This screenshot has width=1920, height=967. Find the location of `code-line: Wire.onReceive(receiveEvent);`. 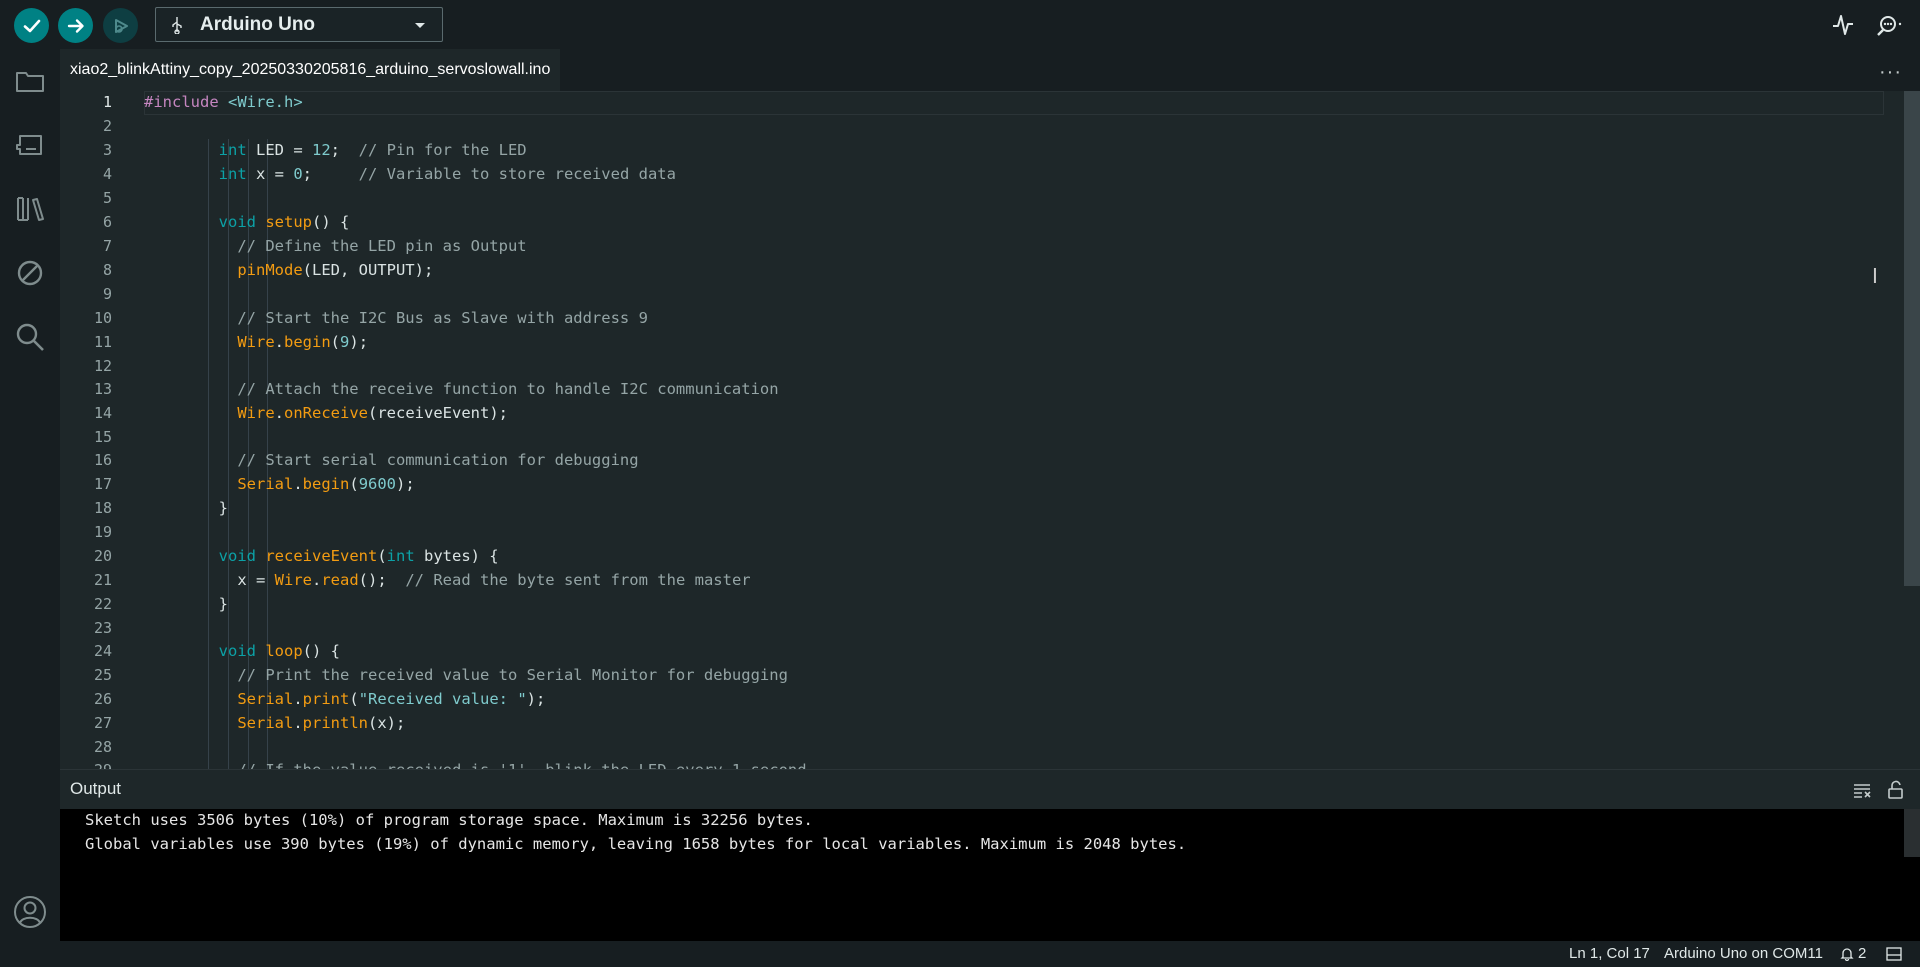

code-line: Wire.onReceive(receiveEvent); is located at coordinates (372, 413).